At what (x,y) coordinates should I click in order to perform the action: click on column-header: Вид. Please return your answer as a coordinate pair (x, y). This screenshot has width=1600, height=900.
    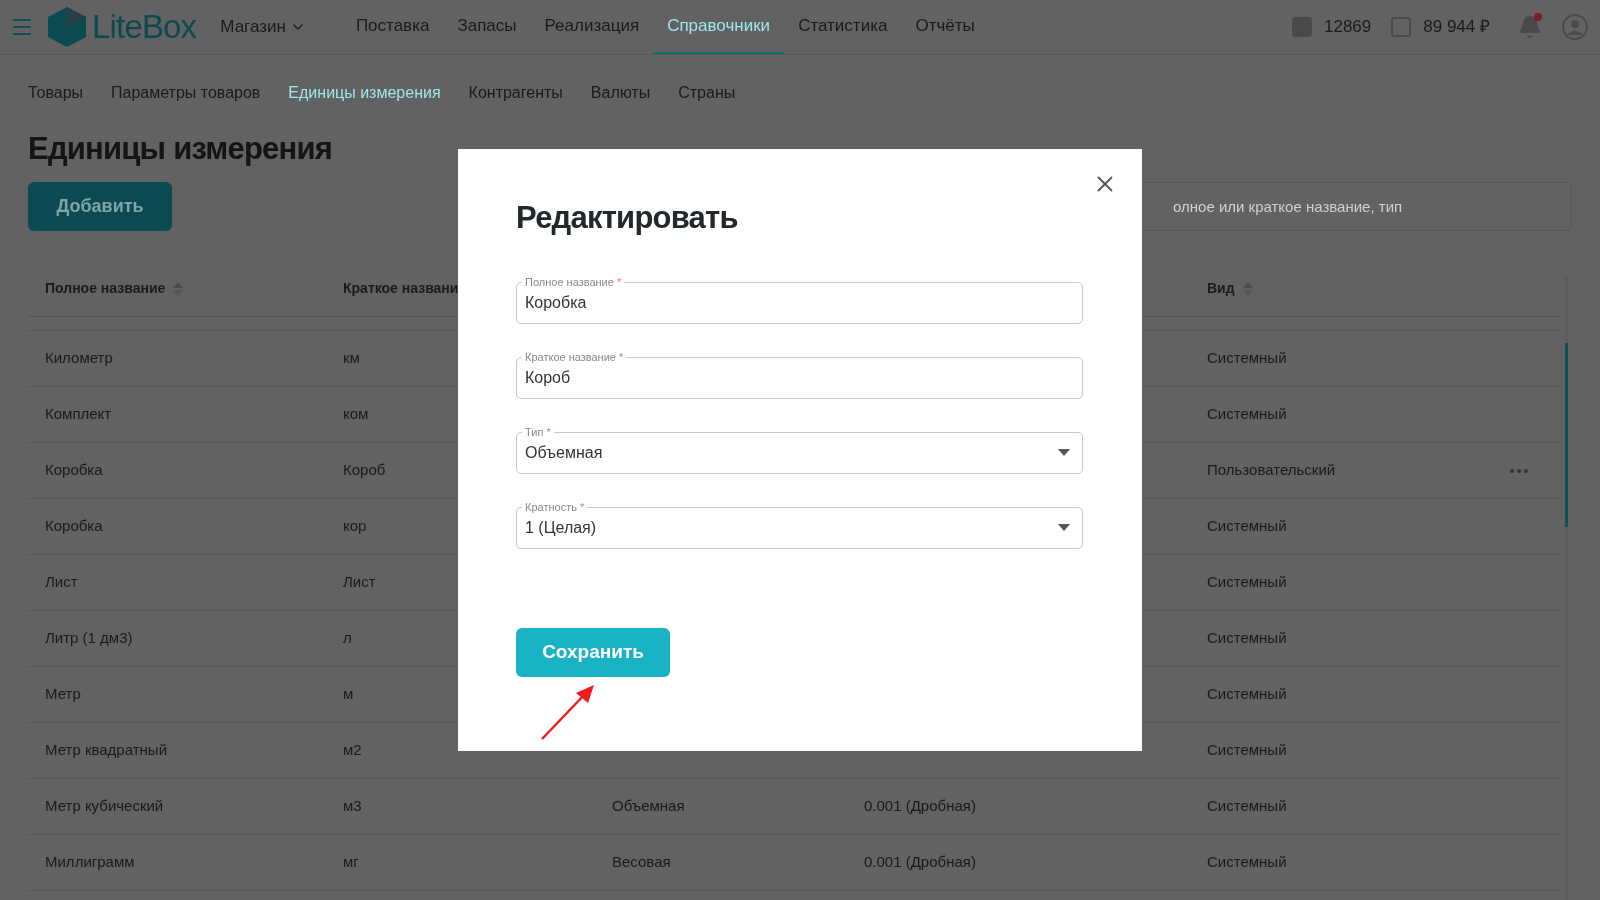
    Looking at the image, I should click on (1230, 288).